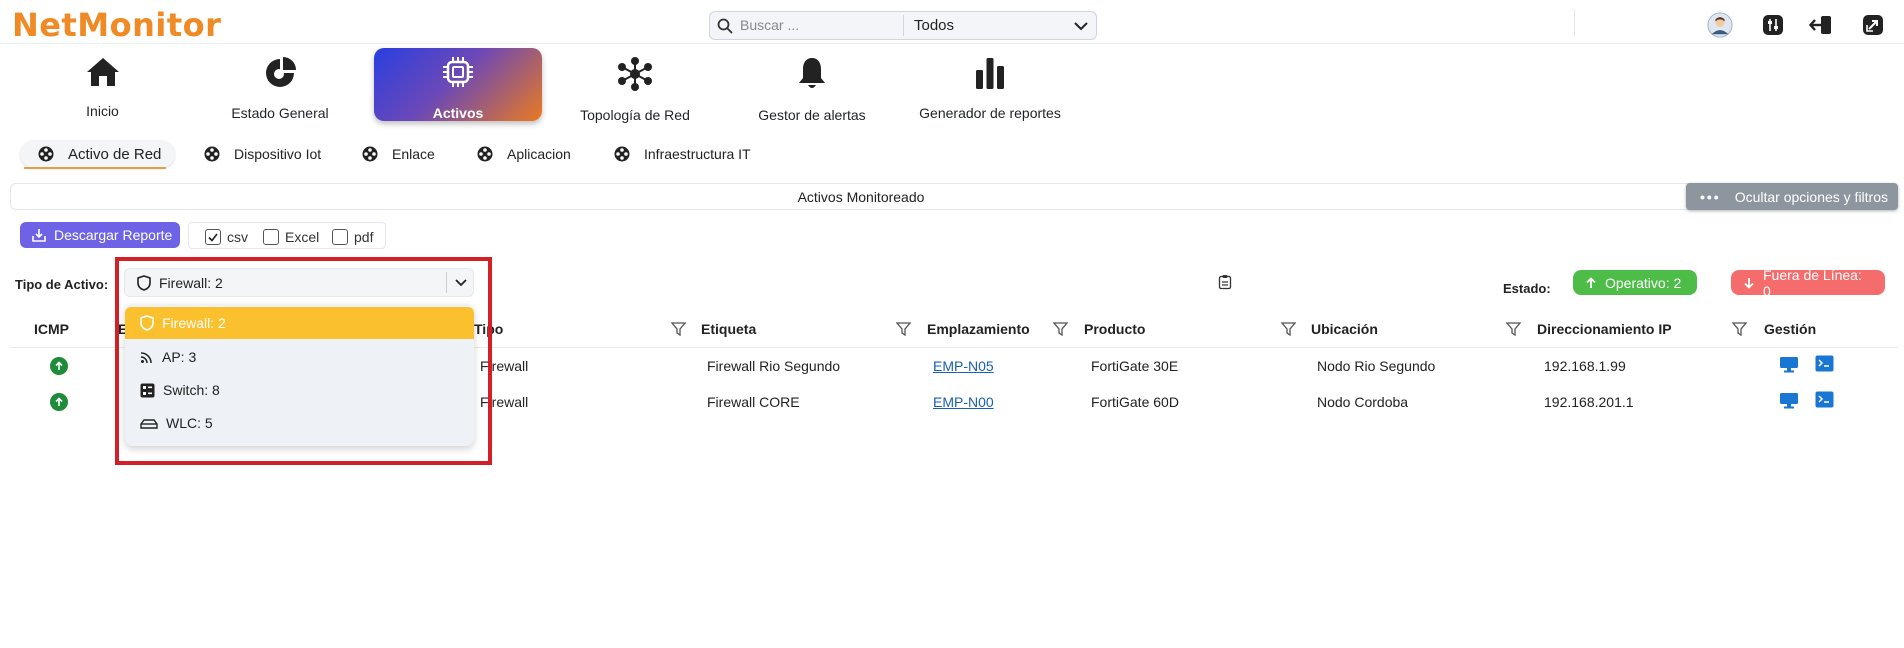 The image size is (1904, 648). What do you see at coordinates (1710, 196) in the screenshot?
I see `more-dots-icon: •••` at bounding box center [1710, 196].